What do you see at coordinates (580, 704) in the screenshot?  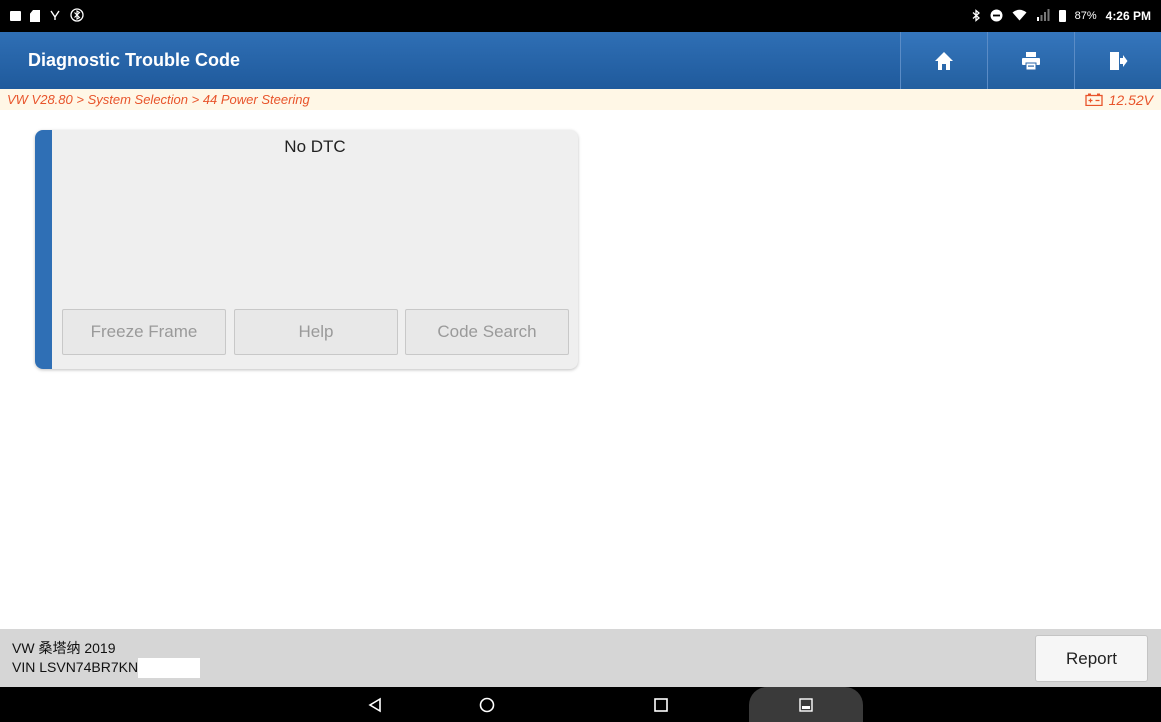 I see `navigation-bar` at bounding box center [580, 704].